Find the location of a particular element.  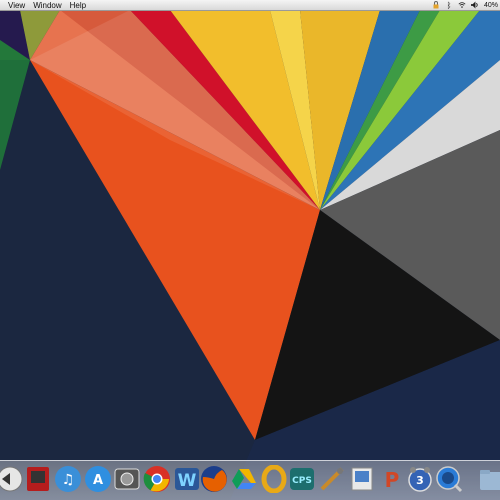

menu-view: View is located at coordinates (14, 5).